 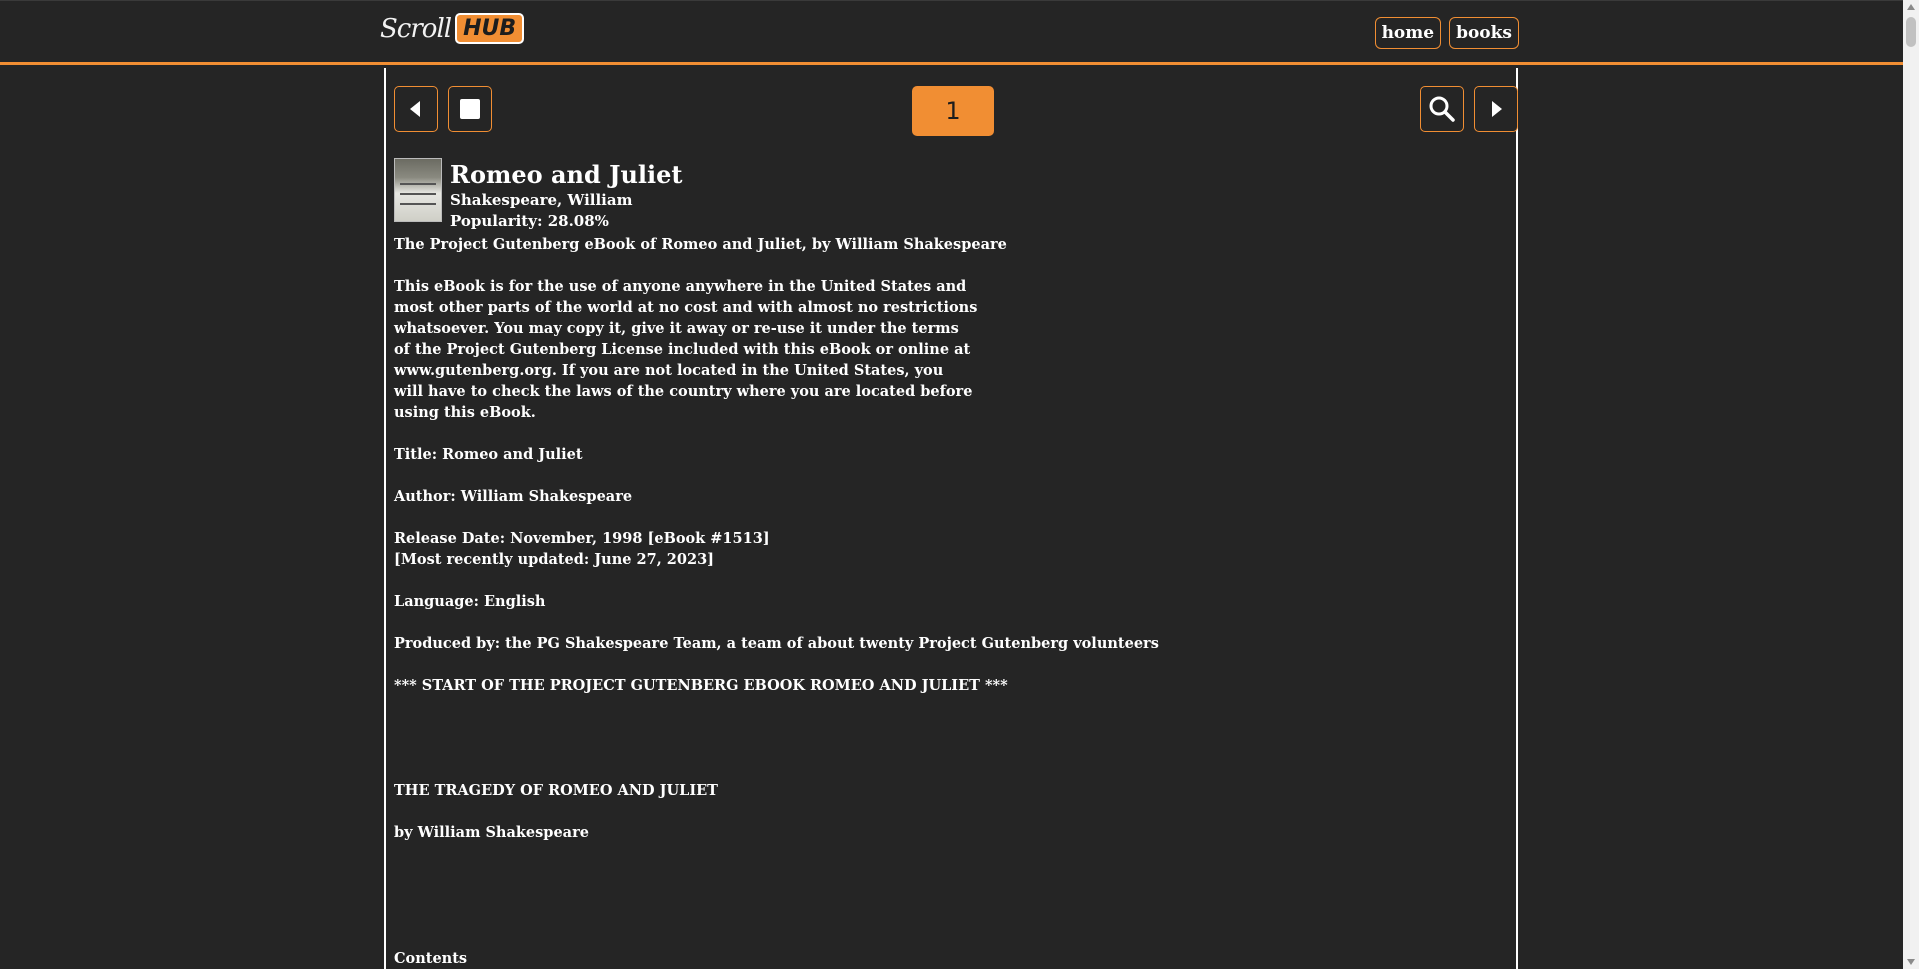 I want to click on nav-home-button: home, so click(x=1408, y=33).